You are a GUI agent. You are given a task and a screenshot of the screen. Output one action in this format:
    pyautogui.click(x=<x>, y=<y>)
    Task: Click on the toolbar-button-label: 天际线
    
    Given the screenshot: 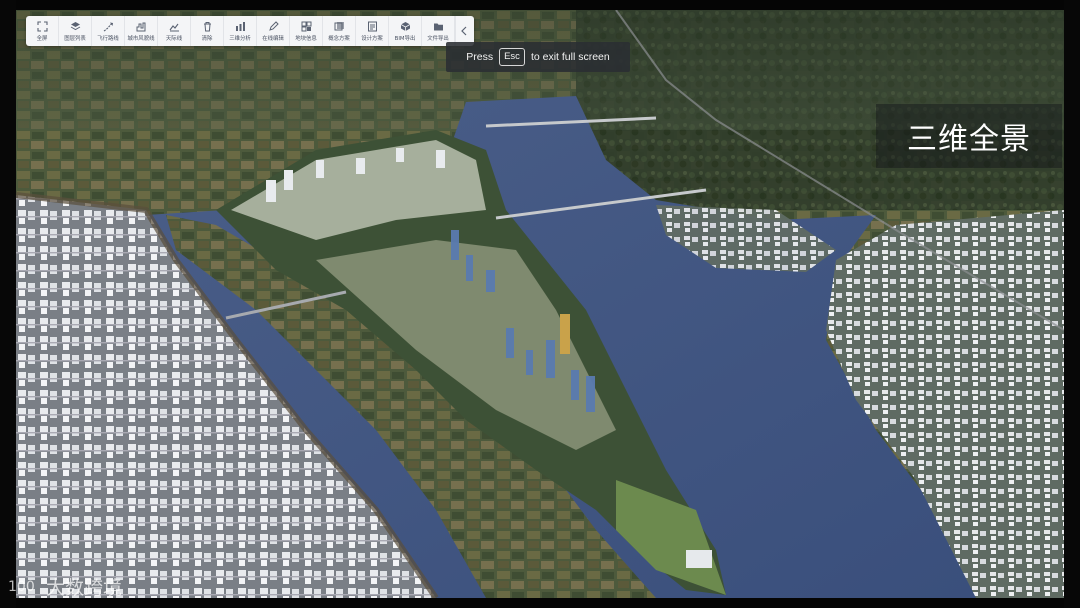 What is the action you would take?
    pyautogui.click(x=174, y=39)
    